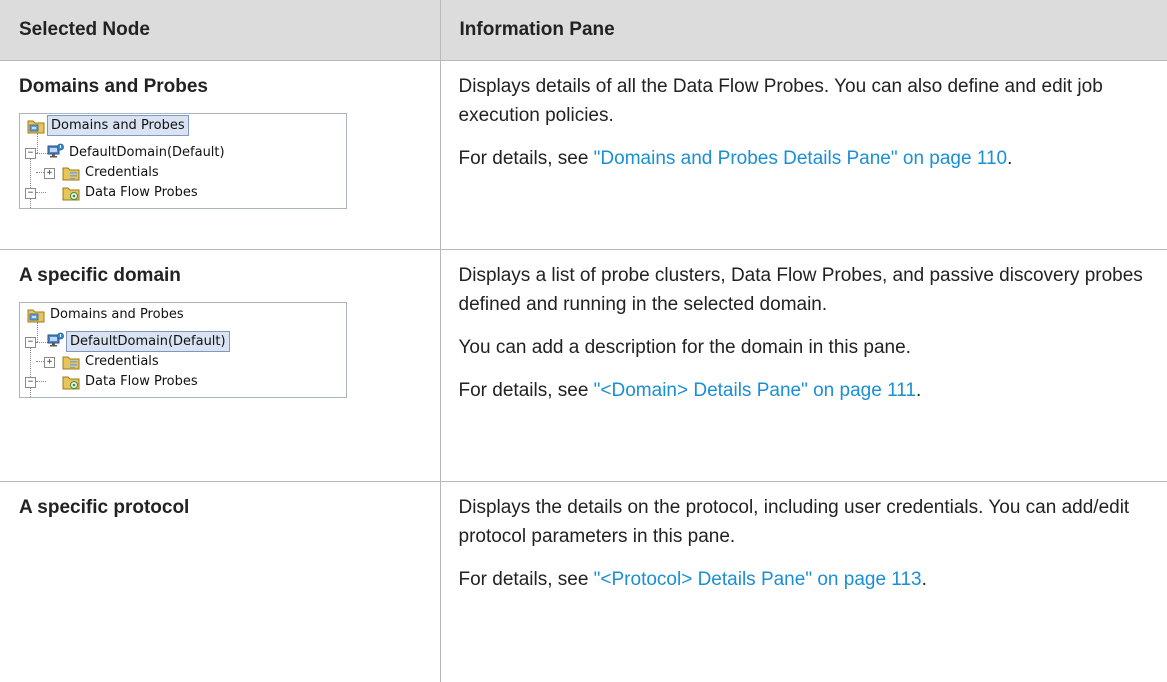  What do you see at coordinates (104, 507) in the screenshot?
I see `node-label: A specific protocol` at bounding box center [104, 507].